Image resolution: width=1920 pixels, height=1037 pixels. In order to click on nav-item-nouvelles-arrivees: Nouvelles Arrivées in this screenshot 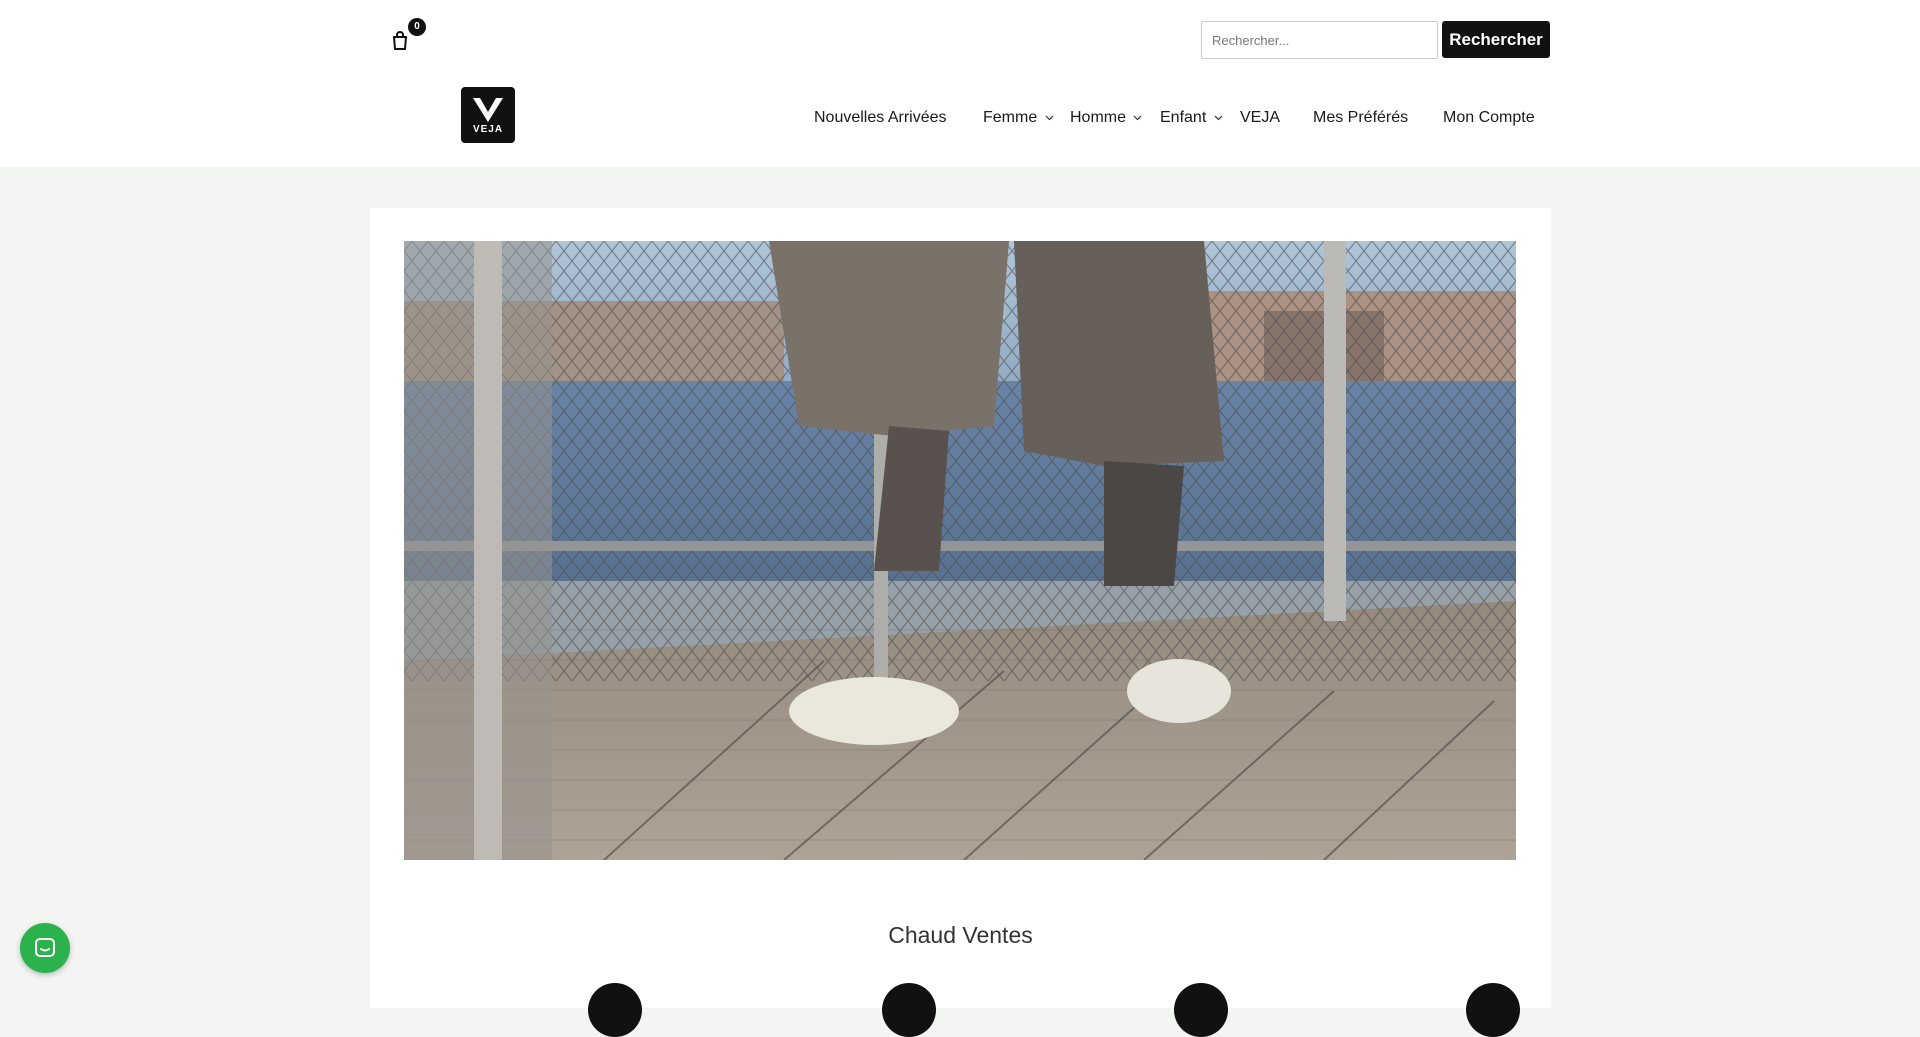, I will do `click(880, 118)`.